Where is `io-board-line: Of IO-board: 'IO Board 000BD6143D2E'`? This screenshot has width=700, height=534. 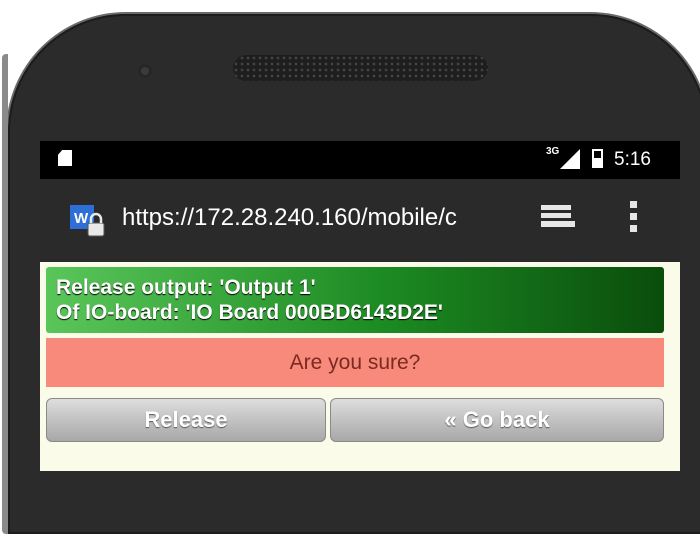
io-board-line: Of IO-board: 'IO Board 000BD6143D2E' is located at coordinates (249, 312).